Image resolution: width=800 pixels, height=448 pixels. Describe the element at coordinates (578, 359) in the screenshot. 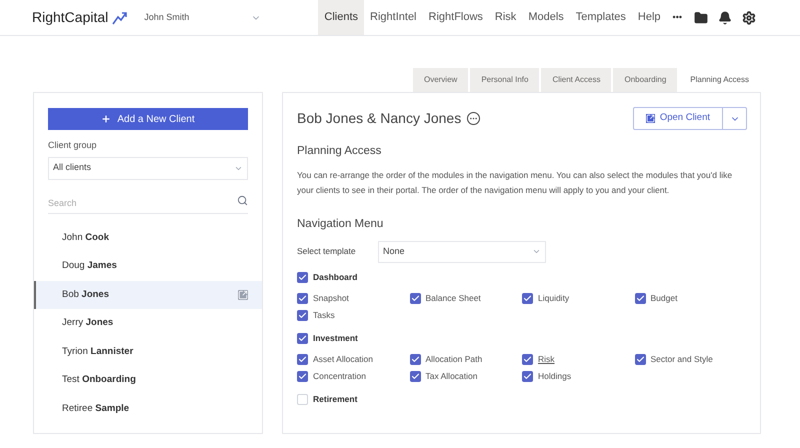

I see `submodule-checkbox: Risk` at that location.